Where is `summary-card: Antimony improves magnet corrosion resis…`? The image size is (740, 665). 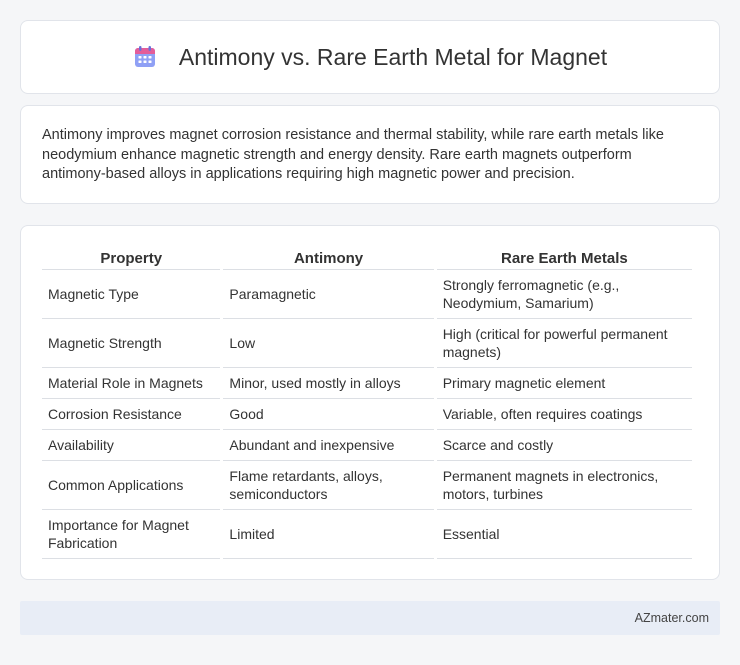
summary-card: Antimony improves magnet corrosion resis… is located at coordinates (370, 154).